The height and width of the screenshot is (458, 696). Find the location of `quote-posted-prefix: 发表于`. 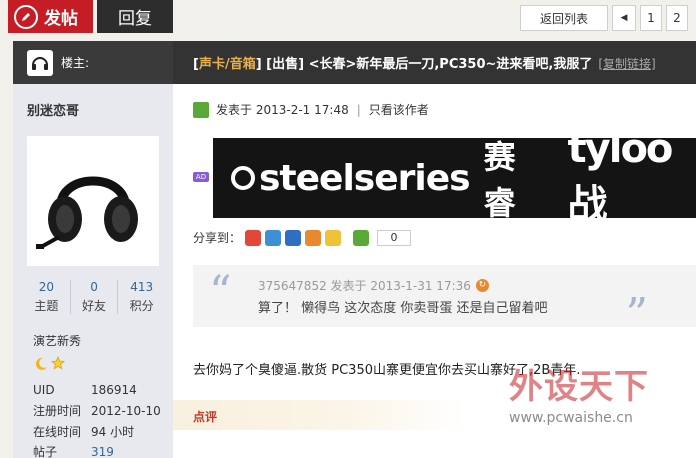

quote-posted-prefix: 发表于 is located at coordinates (348, 286).